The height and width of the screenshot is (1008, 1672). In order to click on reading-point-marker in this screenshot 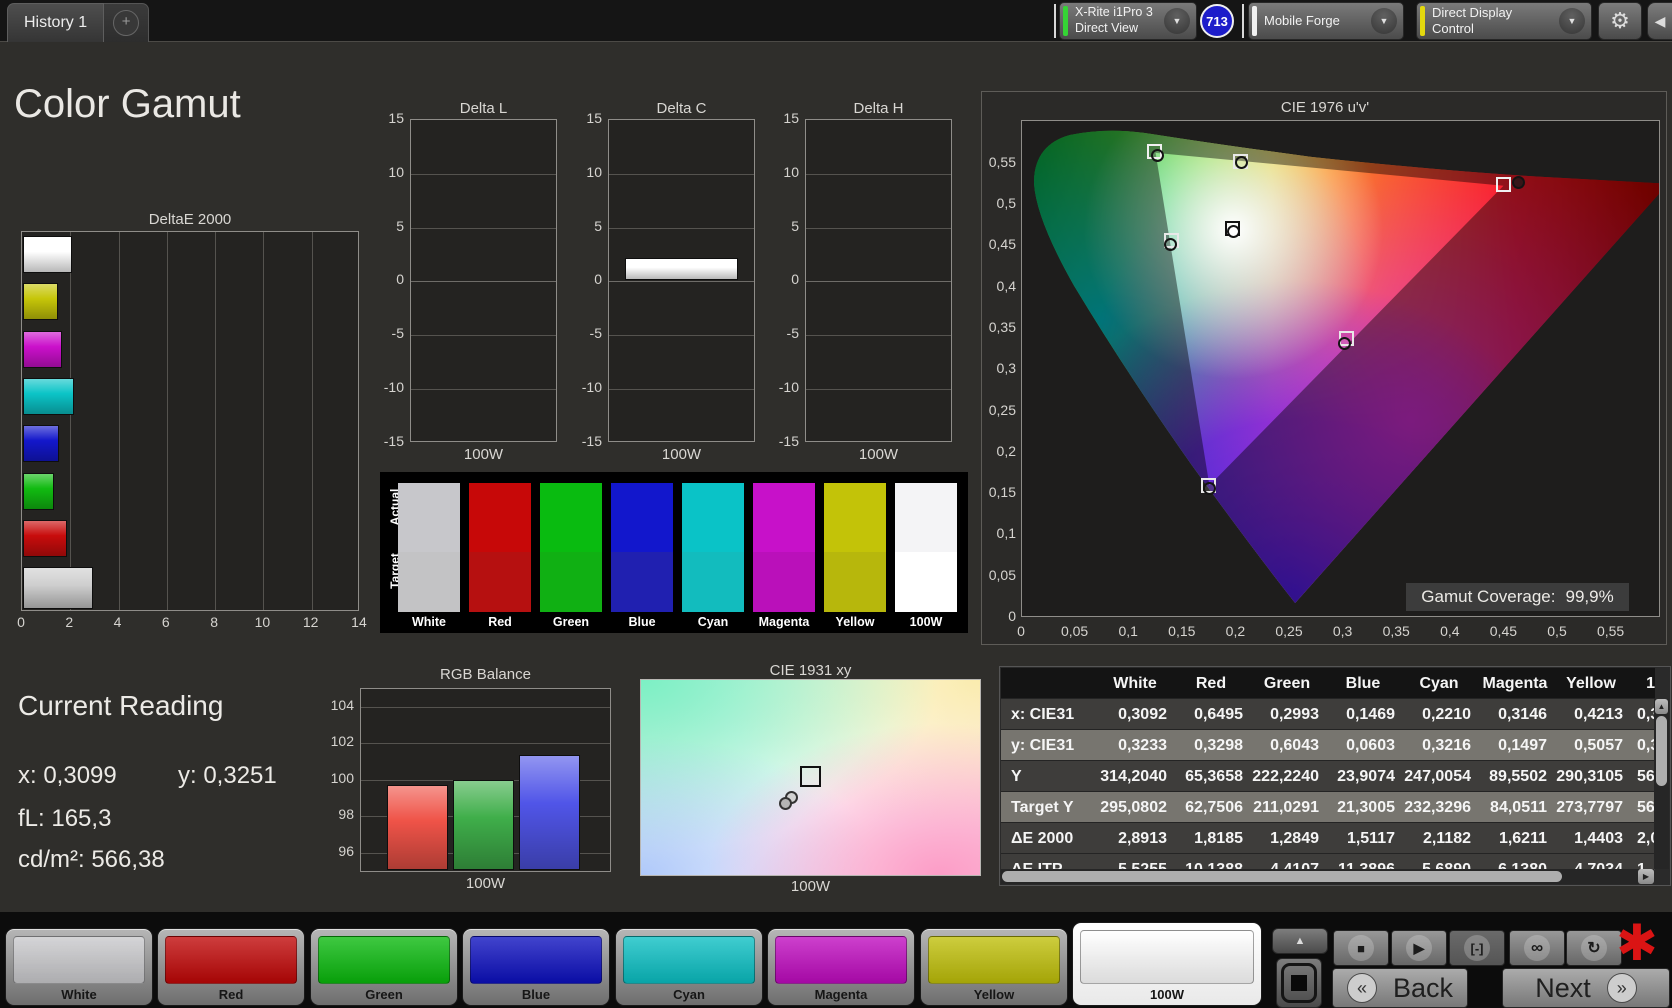, I will do `click(785, 803)`.